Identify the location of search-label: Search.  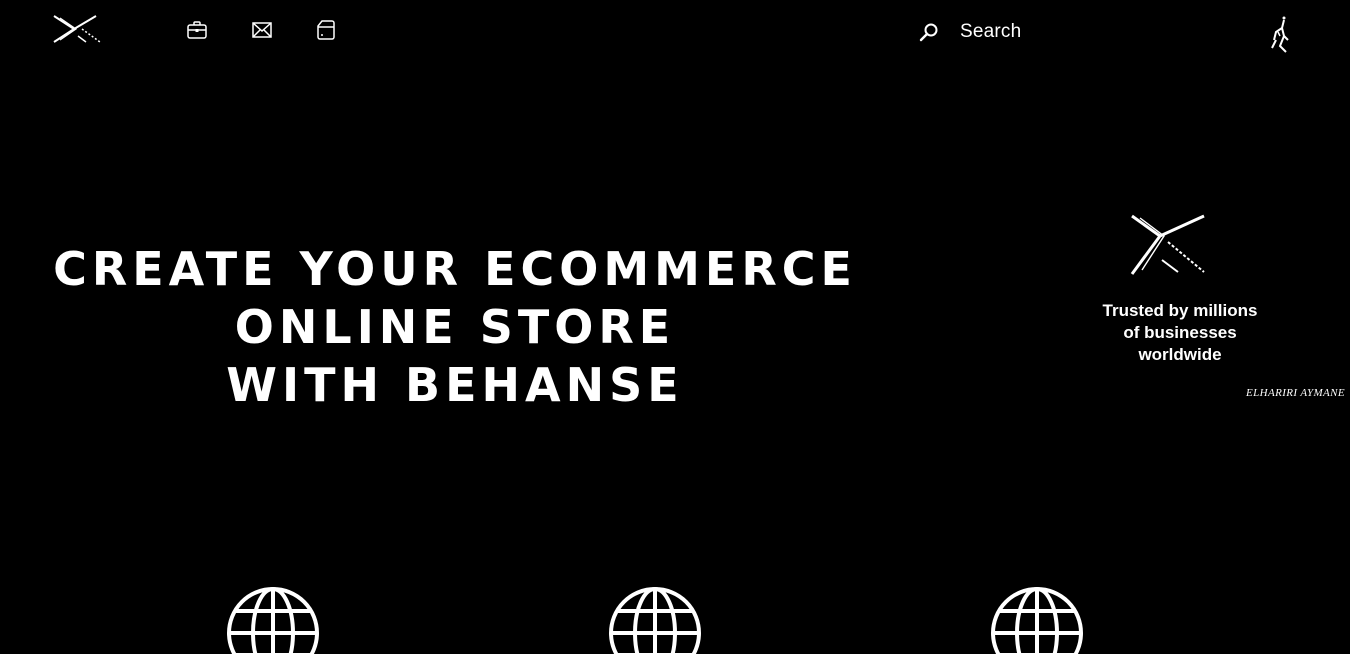
(990, 32).